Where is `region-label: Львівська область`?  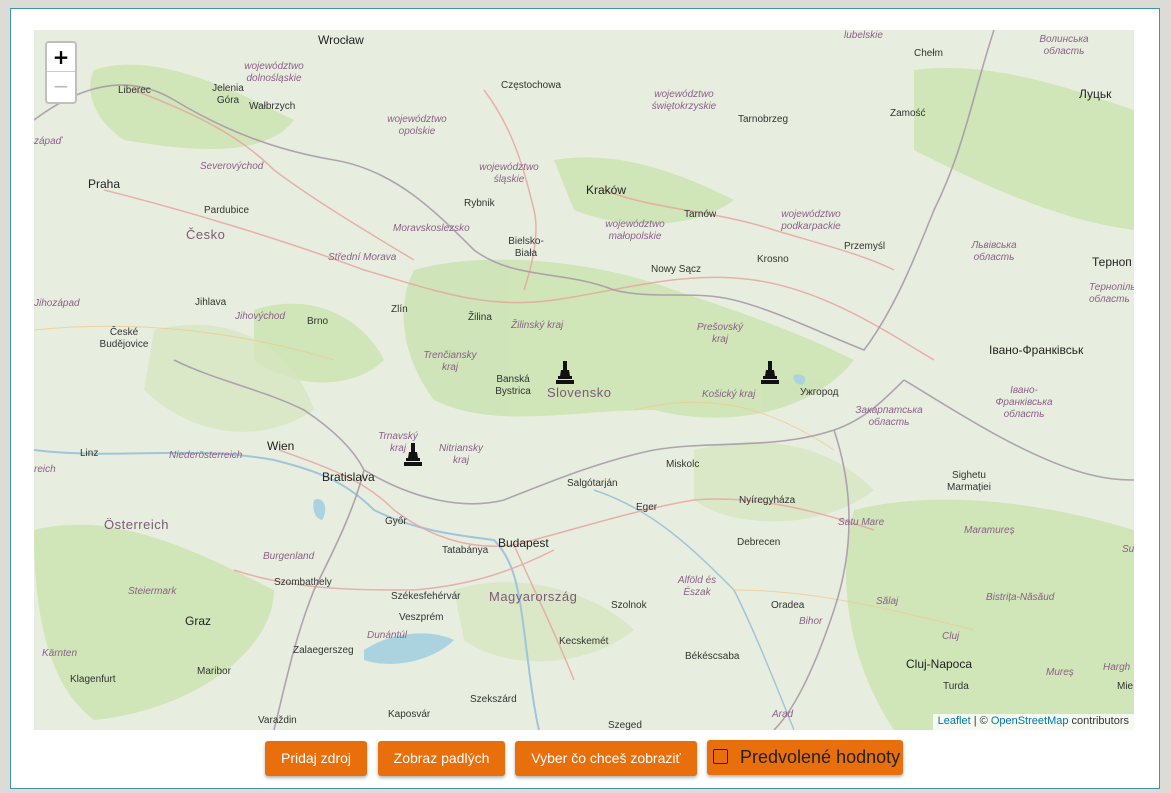 region-label: Львівська область is located at coordinates (994, 251).